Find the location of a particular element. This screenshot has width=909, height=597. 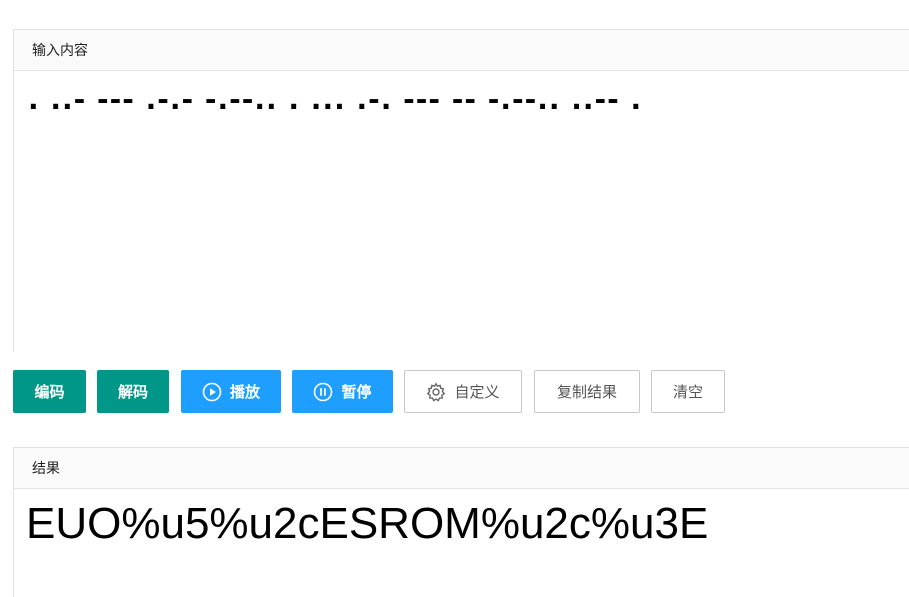

play-circle-icon is located at coordinates (212, 392).